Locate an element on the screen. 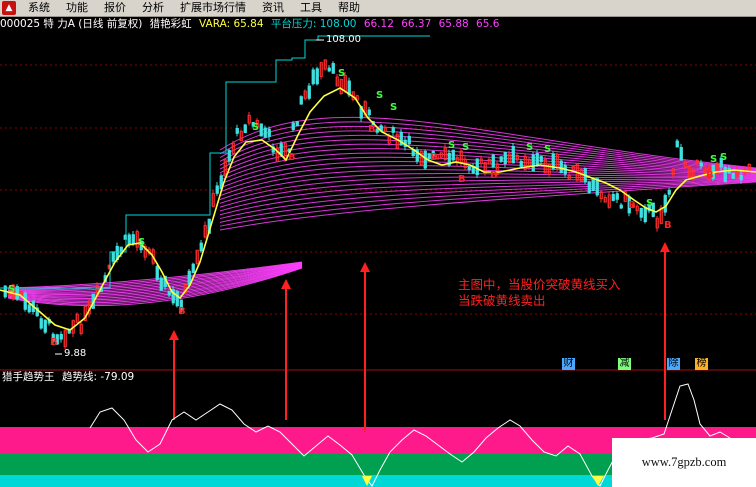  high-price-label: 108.00 is located at coordinates (343, 39).